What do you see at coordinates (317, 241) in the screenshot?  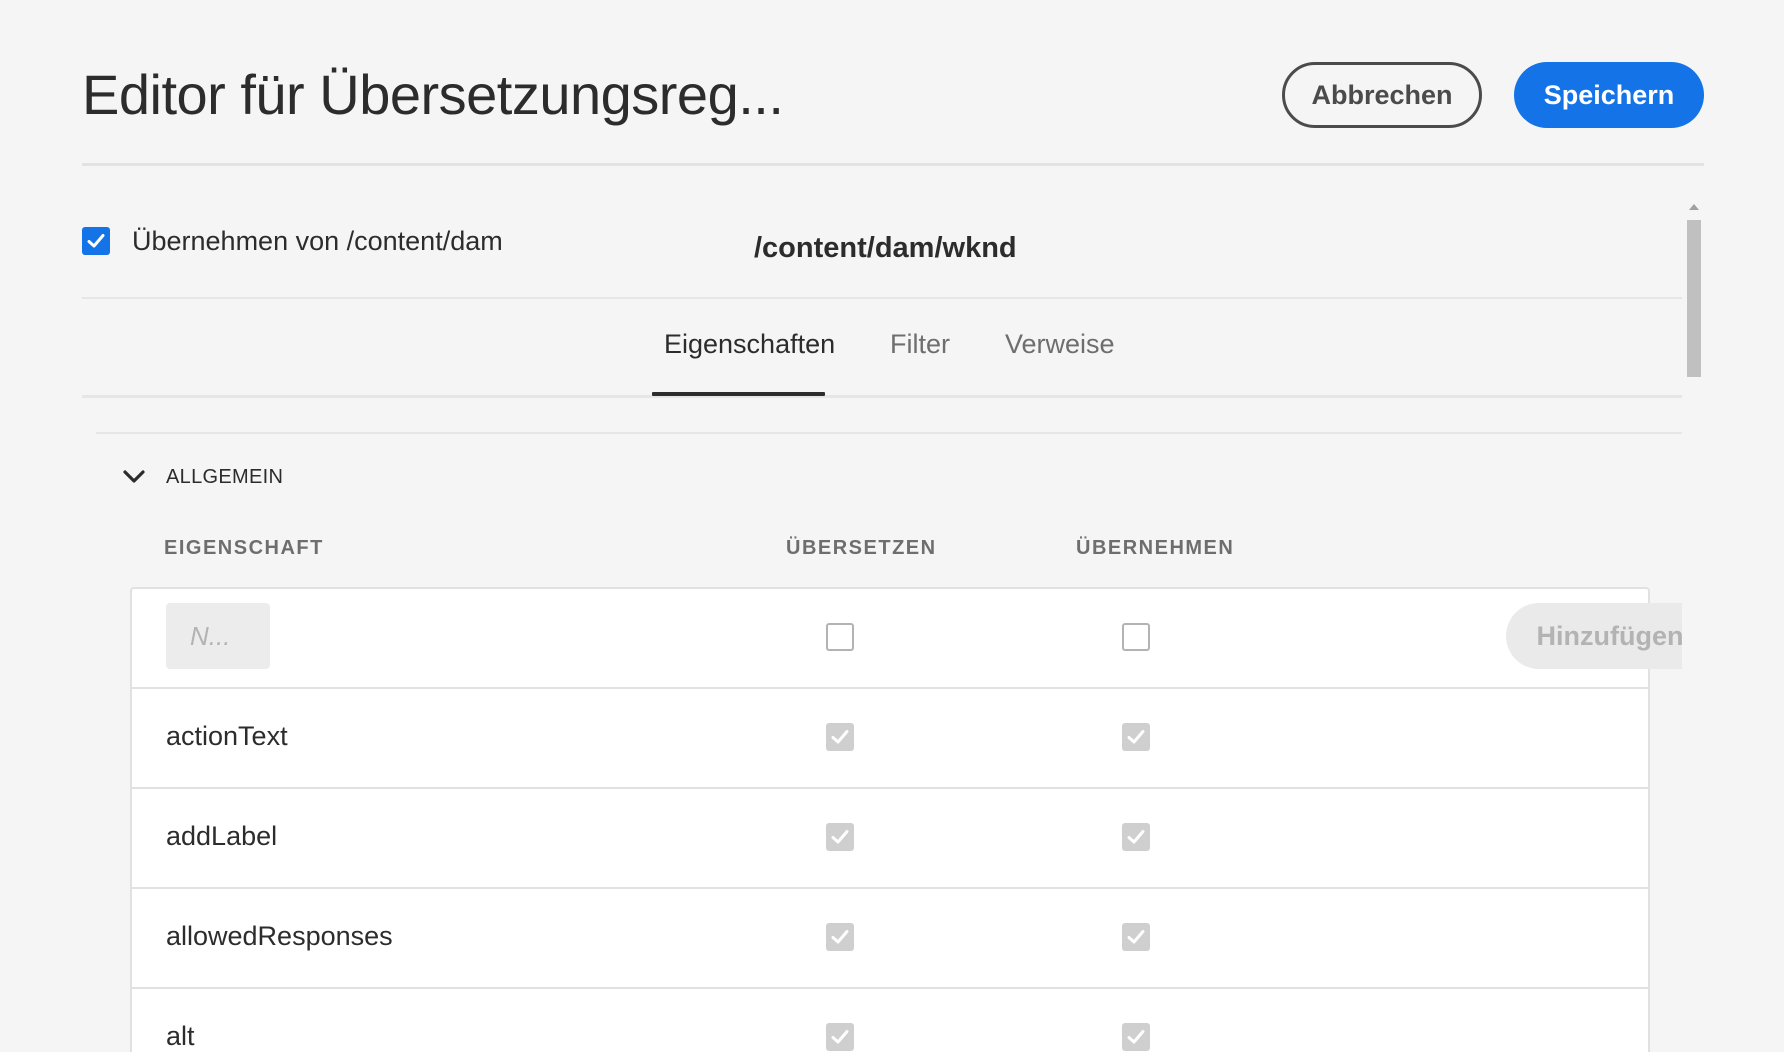 I see `inherit-label: Übernehmen von /content/dam` at bounding box center [317, 241].